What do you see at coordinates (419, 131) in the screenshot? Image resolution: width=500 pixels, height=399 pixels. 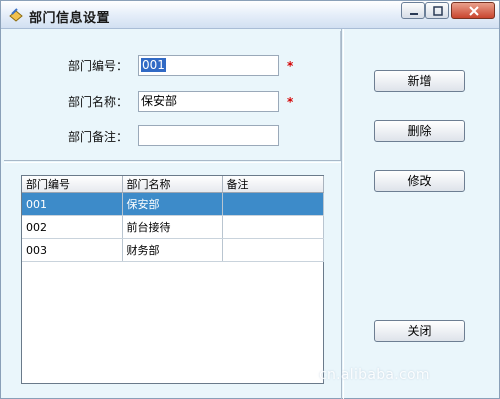 I see `delete-button: 删除` at bounding box center [419, 131].